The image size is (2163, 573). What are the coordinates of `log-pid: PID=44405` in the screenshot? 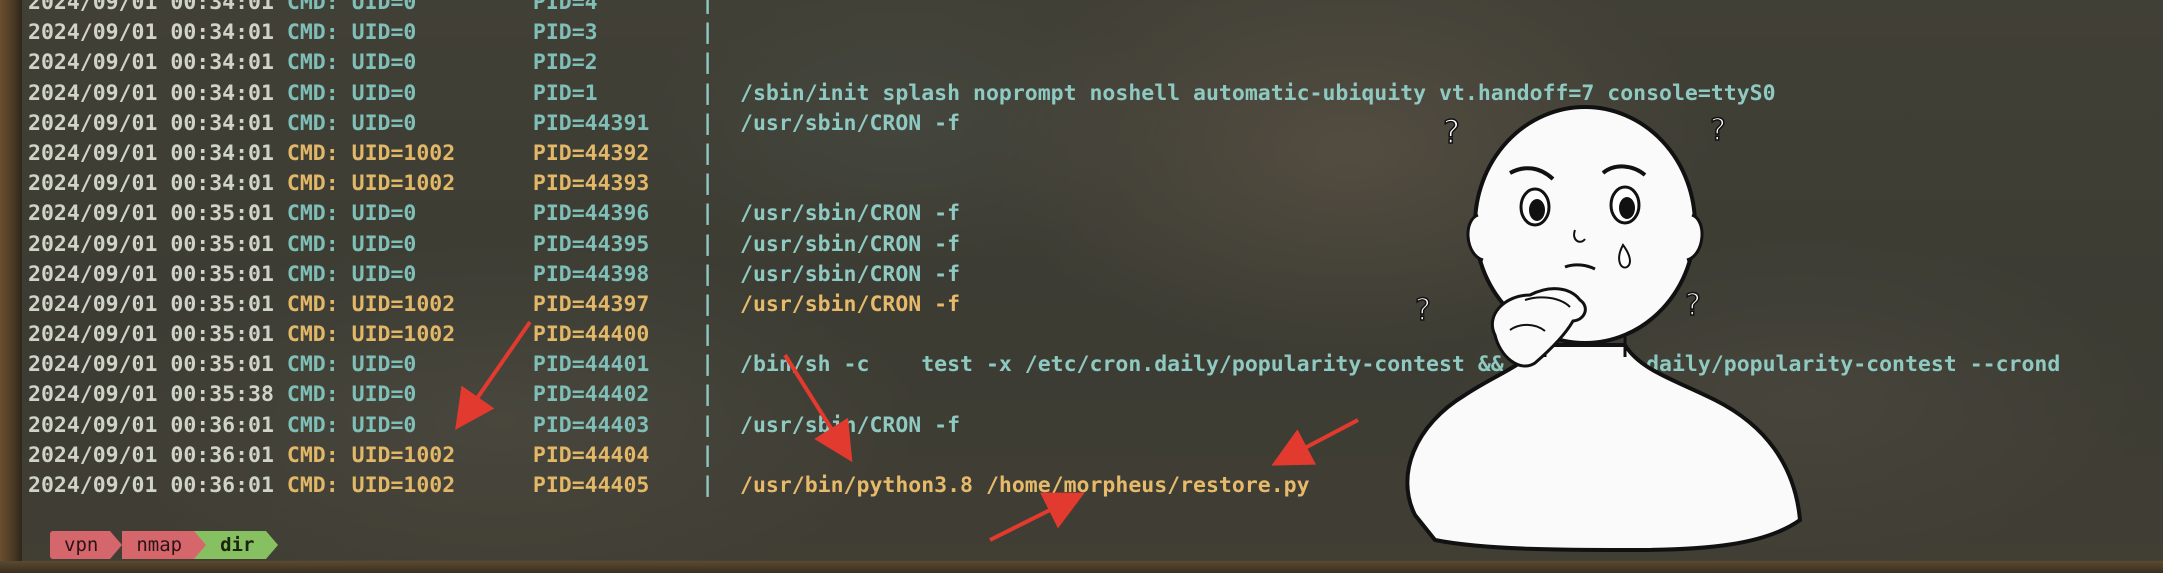 It's located at (591, 485).